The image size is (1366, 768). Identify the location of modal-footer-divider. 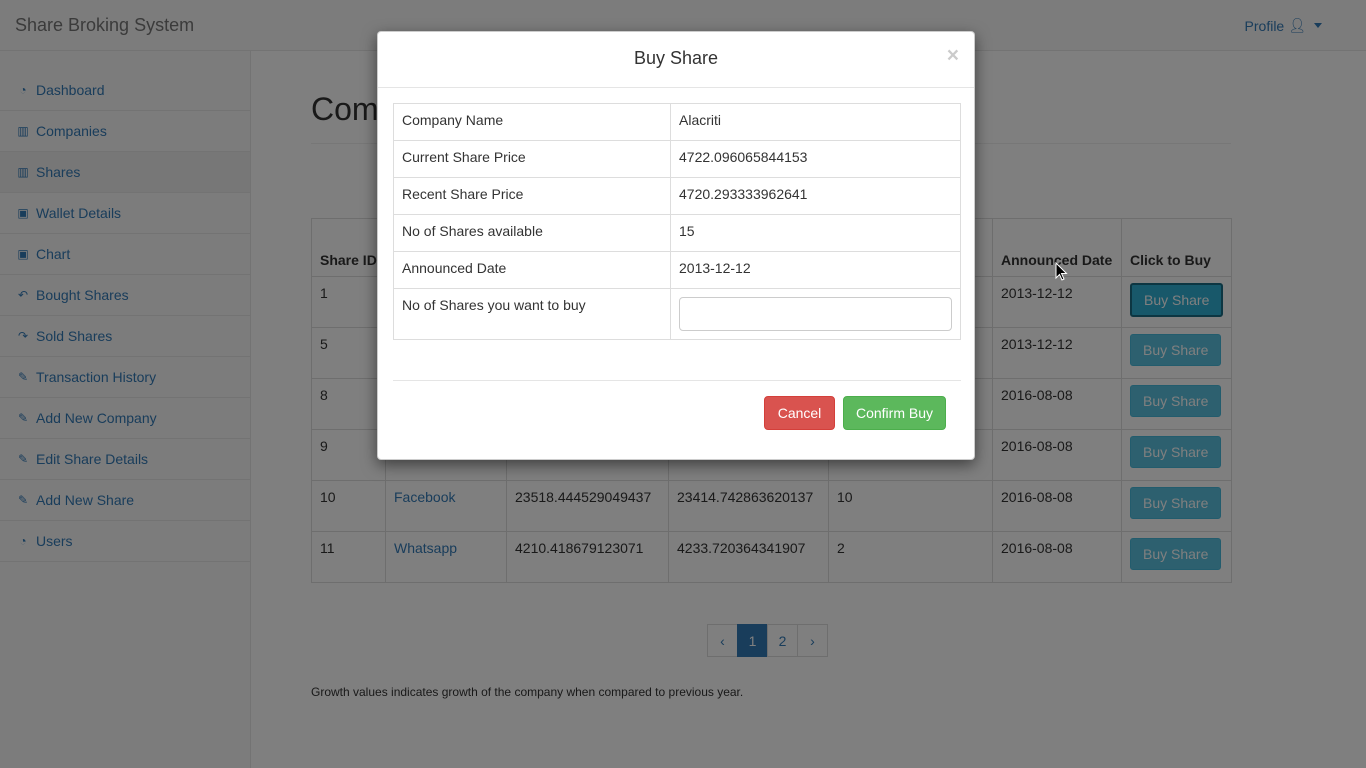
(677, 380).